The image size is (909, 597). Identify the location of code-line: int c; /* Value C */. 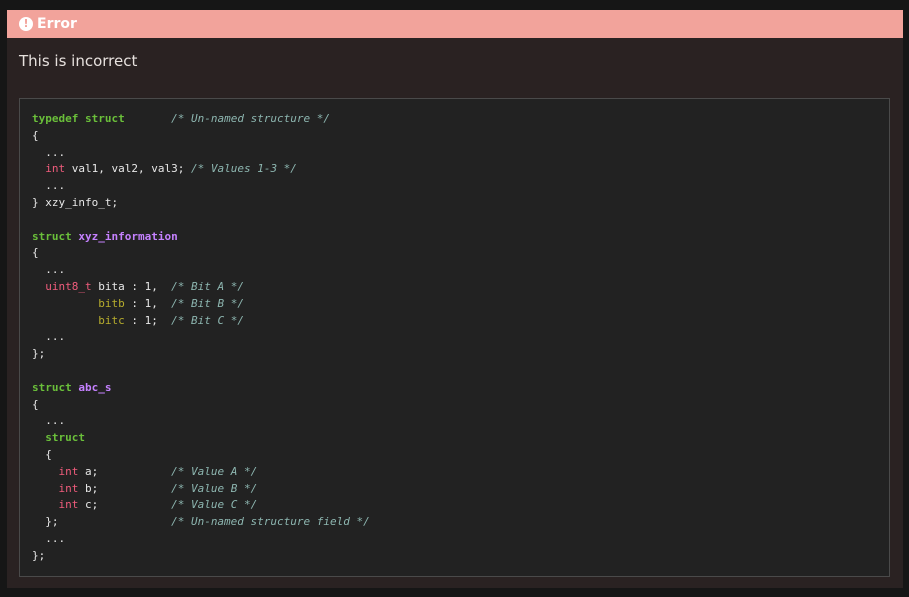
(454, 505).